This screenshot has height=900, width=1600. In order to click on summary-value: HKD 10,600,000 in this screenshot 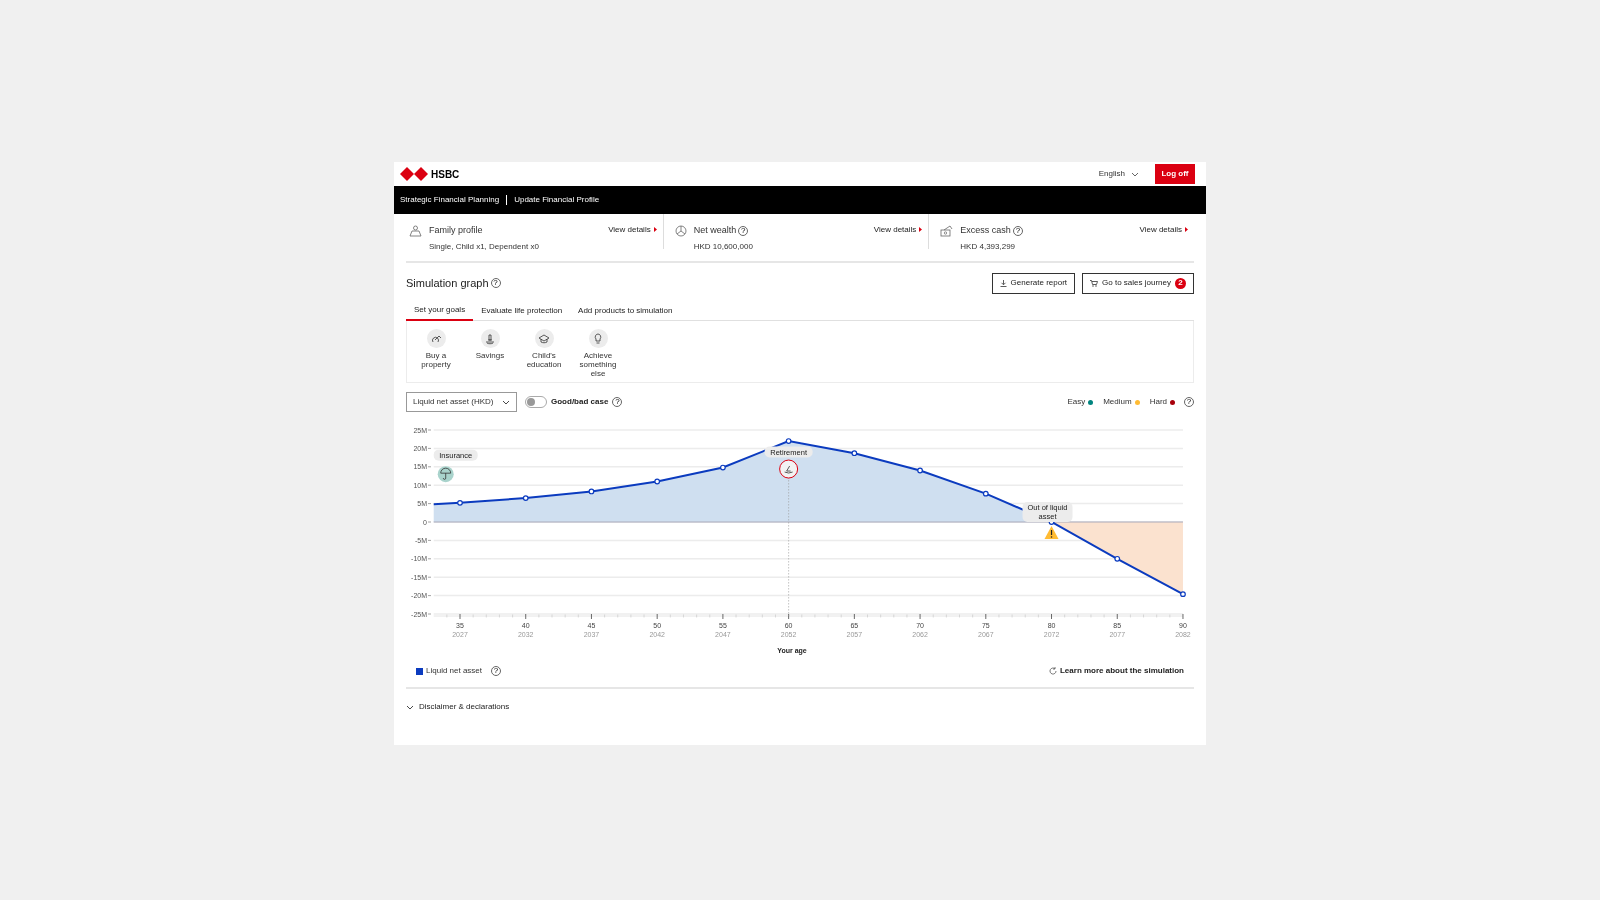, I will do `click(723, 246)`.